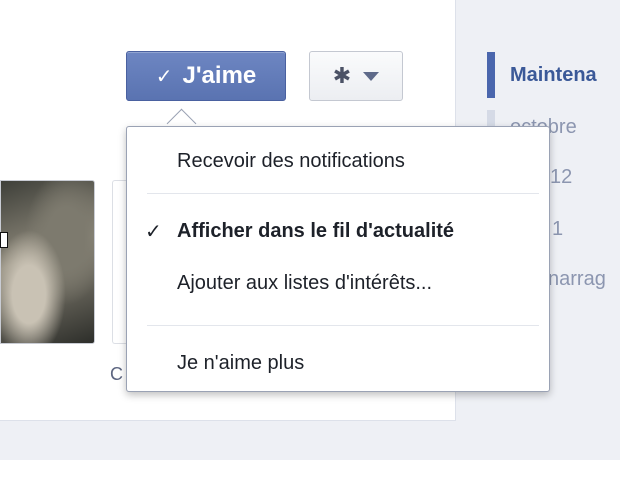 Image resolution: width=620 pixels, height=490 pixels. What do you see at coordinates (356, 76) in the screenshot?
I see `settings-dropdown-button: ✱` at bounding box center [356, 76].